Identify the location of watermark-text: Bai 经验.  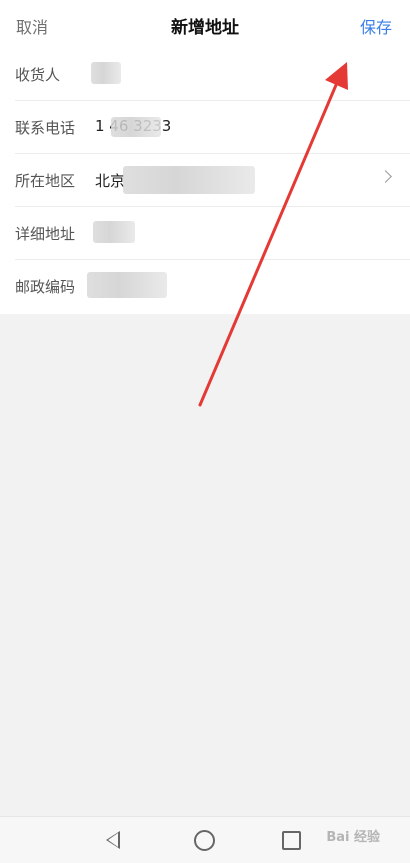
(353, 837).